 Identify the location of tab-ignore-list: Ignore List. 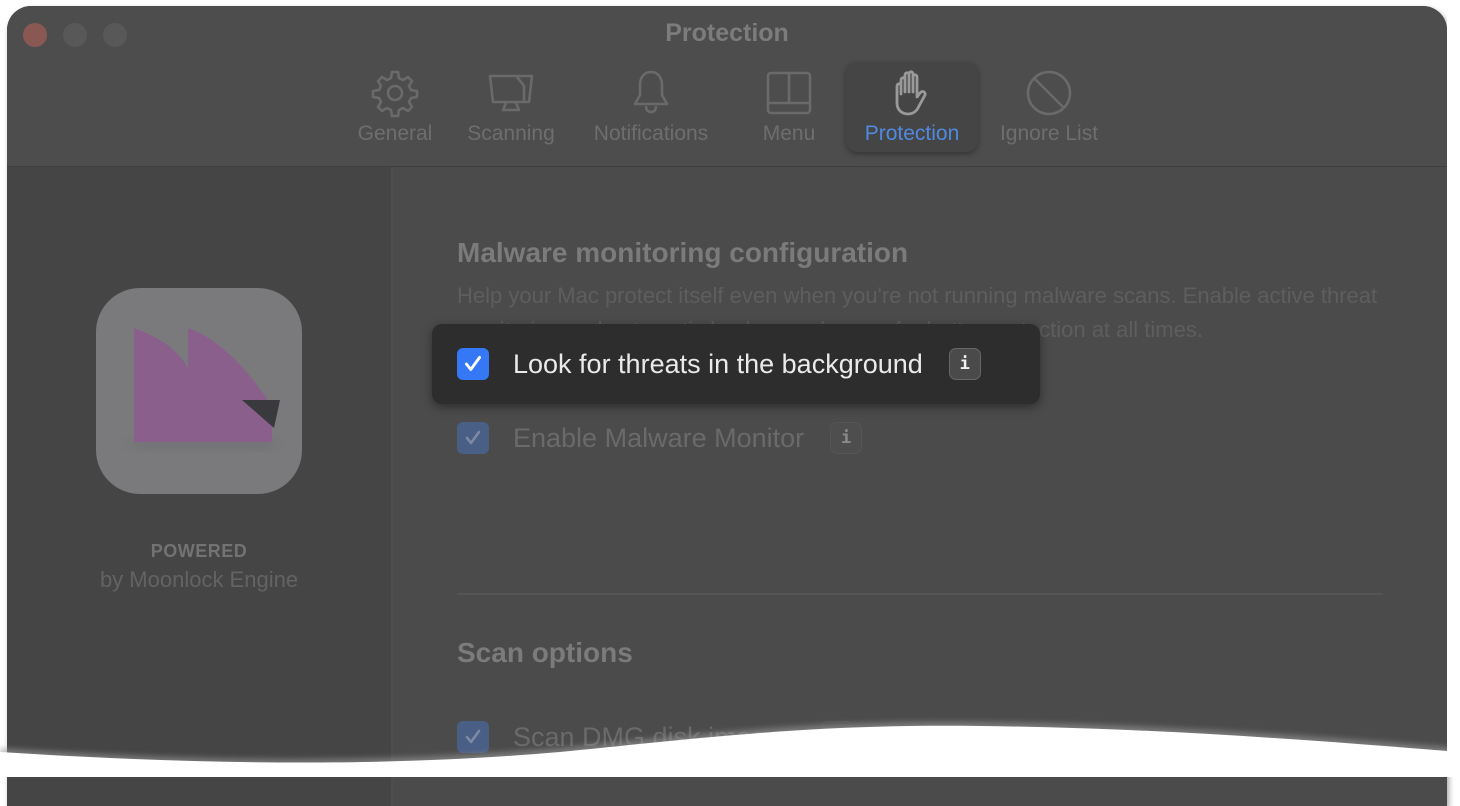
(1049, 107).